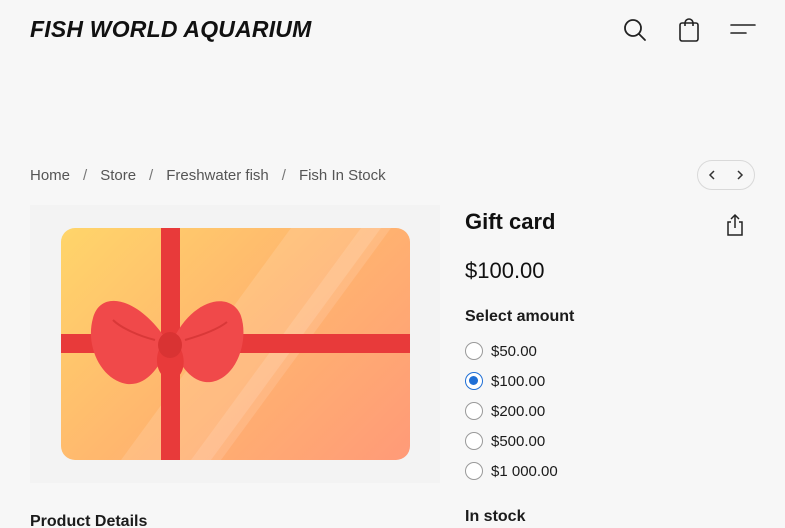 The width and height of the screenshot is (785, 528). I want to click on amount-options: $50.00 $100.00 $200.00 $500.00 $1 000.00, so click(511, 411).